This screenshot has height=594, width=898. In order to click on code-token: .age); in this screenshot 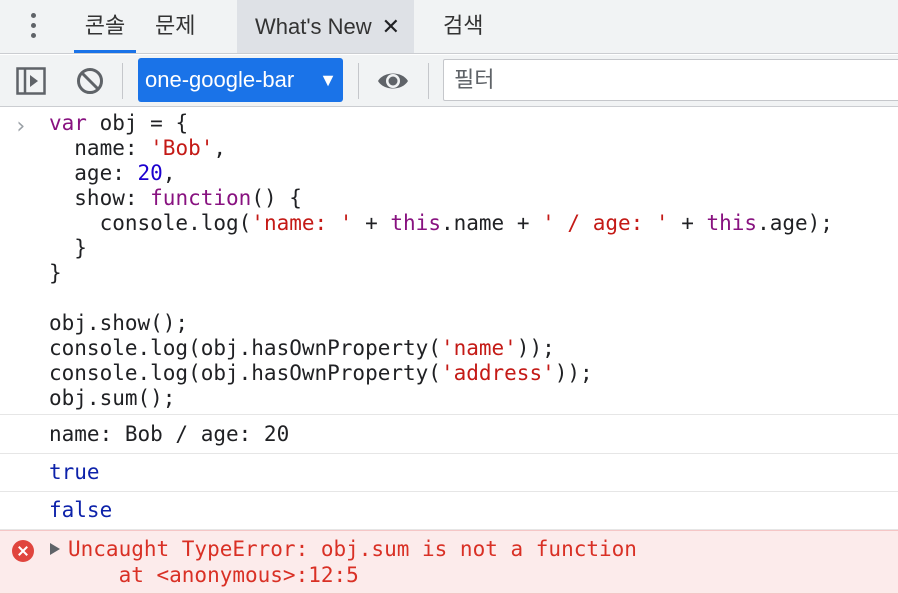, I will do `click(795, 223)`.